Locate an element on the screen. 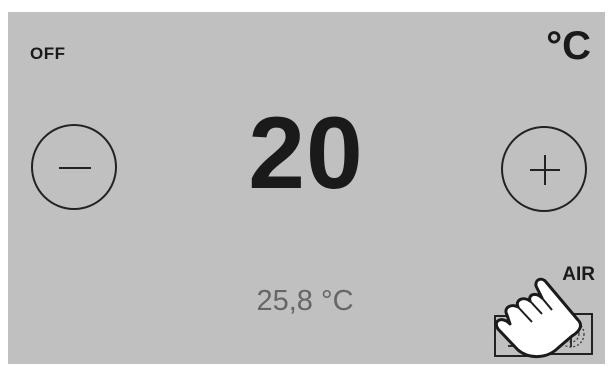 Image resolution: width=608 pixels, height=367 pixels. decrease-button is located at coordinates (74, 167).